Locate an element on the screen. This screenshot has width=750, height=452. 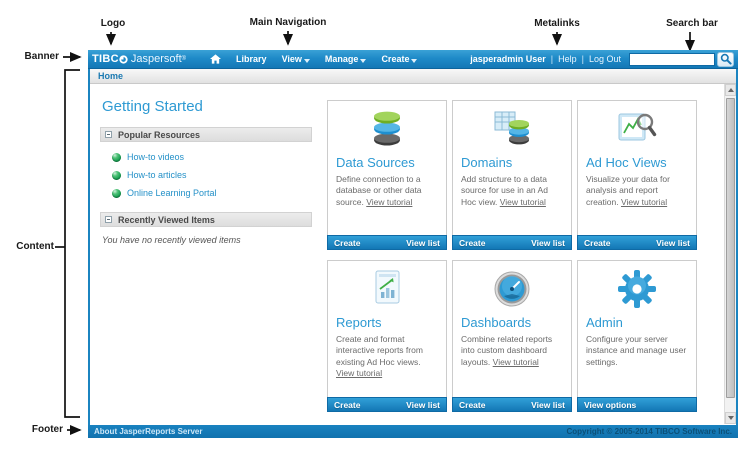
triangle-up-icon is located at coordinates (730, 90).